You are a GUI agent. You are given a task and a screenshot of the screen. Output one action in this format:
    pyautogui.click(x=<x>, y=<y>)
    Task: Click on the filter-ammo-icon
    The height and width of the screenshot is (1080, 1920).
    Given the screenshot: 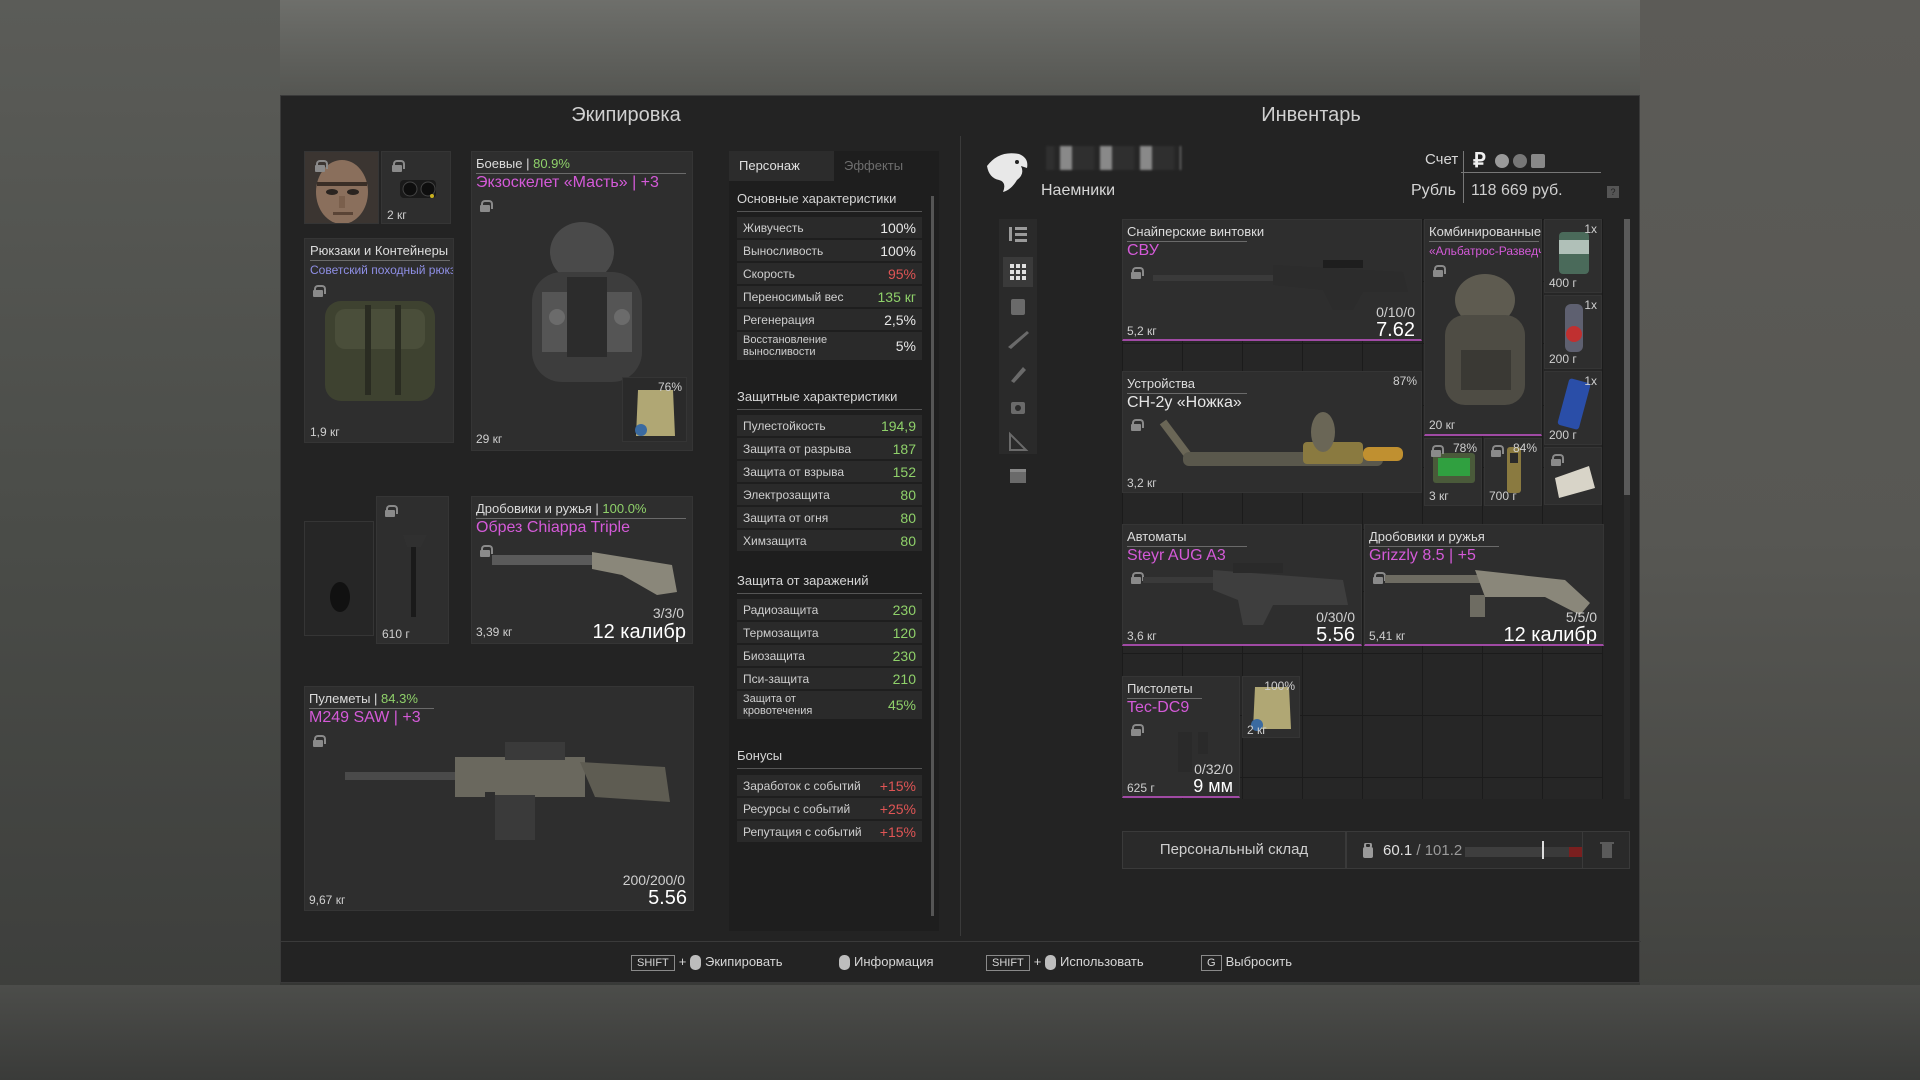 What is the action you would take?
    pyautogui.click(x=1018, y=374)
    